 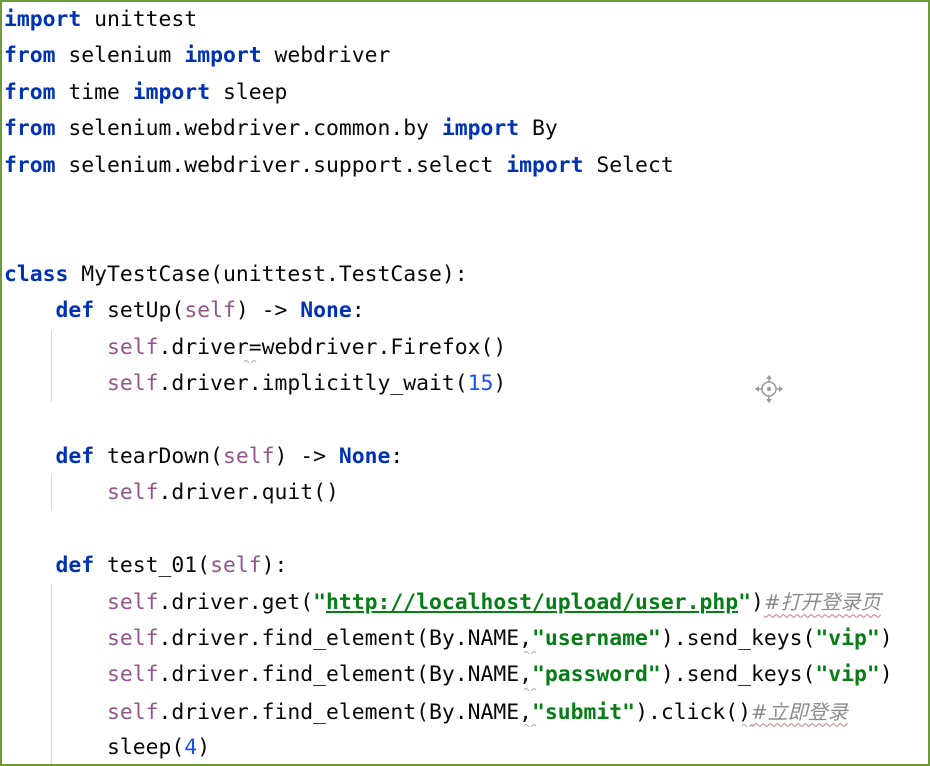 I want to click on code-line: sleep(4), so click(x=107, y=747).